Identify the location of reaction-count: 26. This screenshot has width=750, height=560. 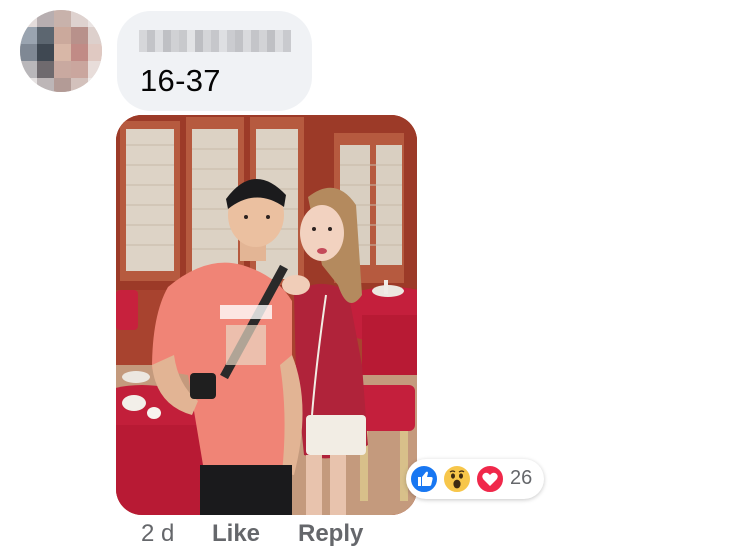
(521, 478).